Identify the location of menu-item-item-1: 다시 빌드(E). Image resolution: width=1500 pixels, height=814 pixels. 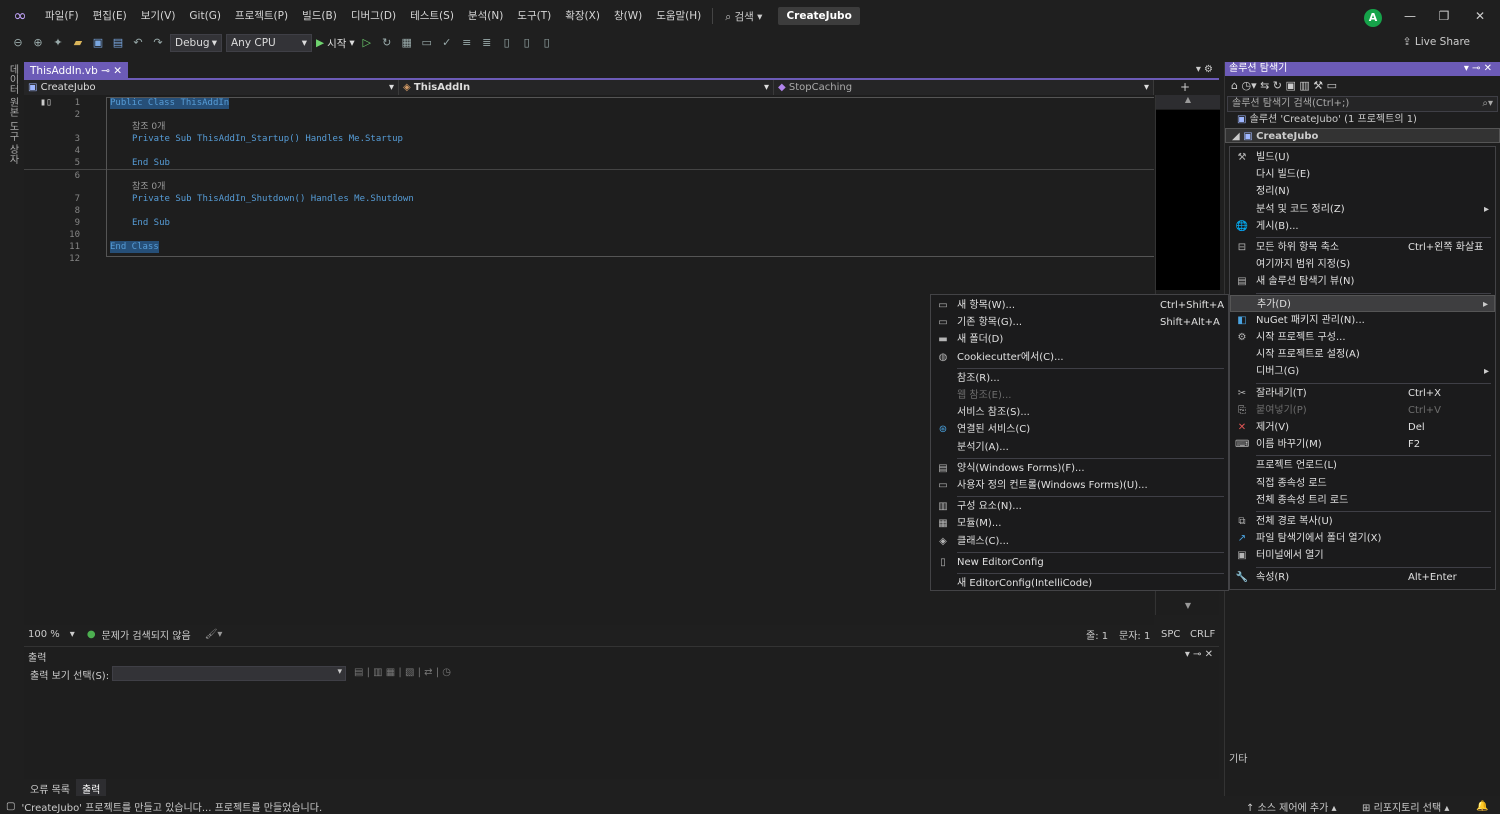
(1362, 174).